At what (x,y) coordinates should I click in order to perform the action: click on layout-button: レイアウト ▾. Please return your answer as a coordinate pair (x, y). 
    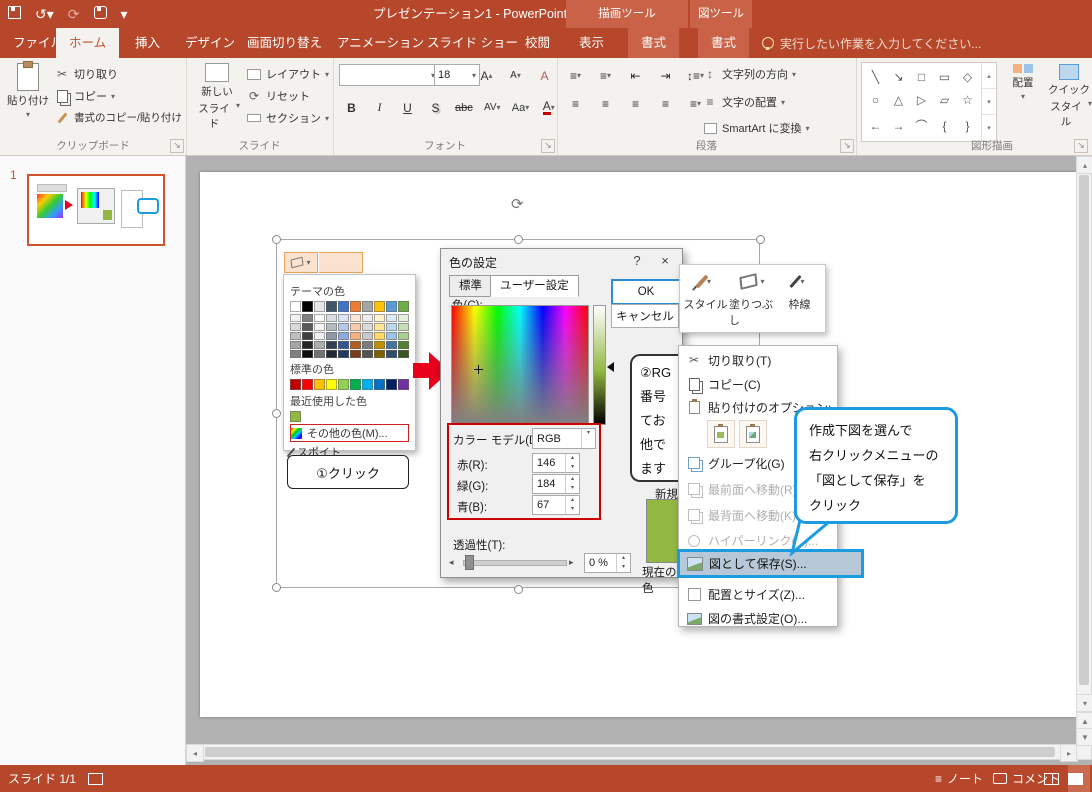
    Looking at the image, I should click on (287, 74).